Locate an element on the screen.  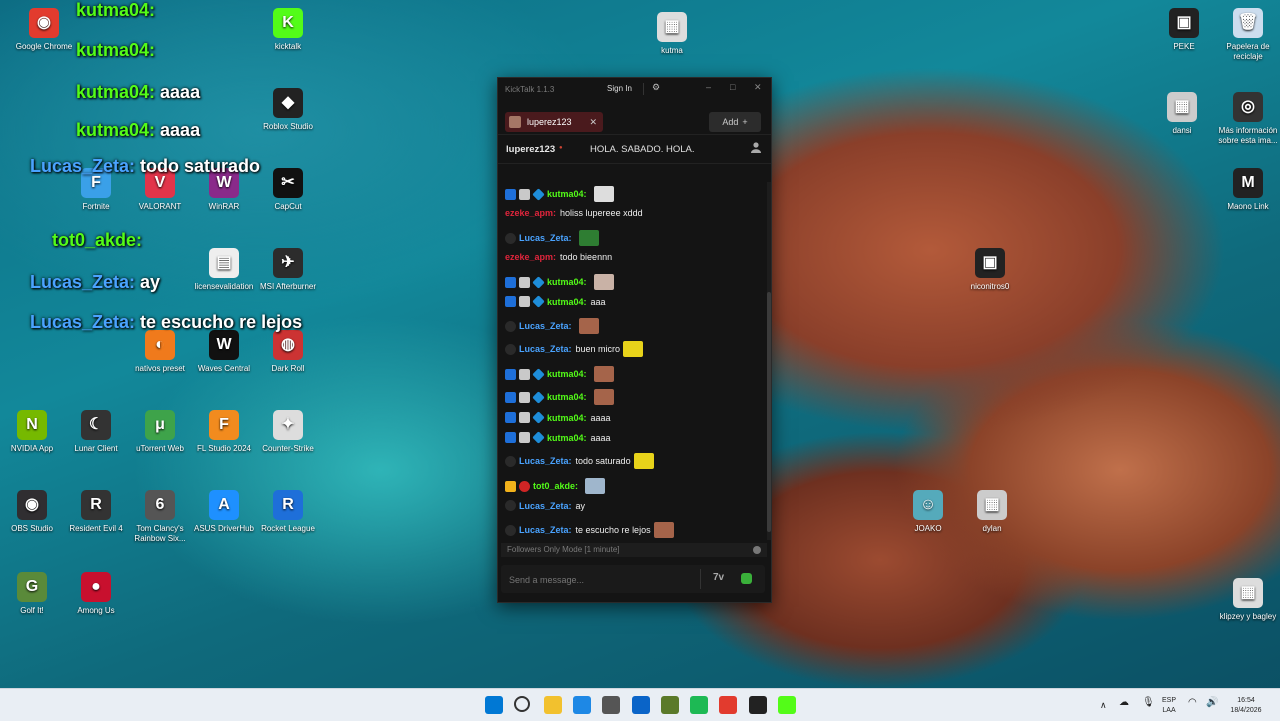
volume-icon: 🔊 is located at coordinates (1212, 703).